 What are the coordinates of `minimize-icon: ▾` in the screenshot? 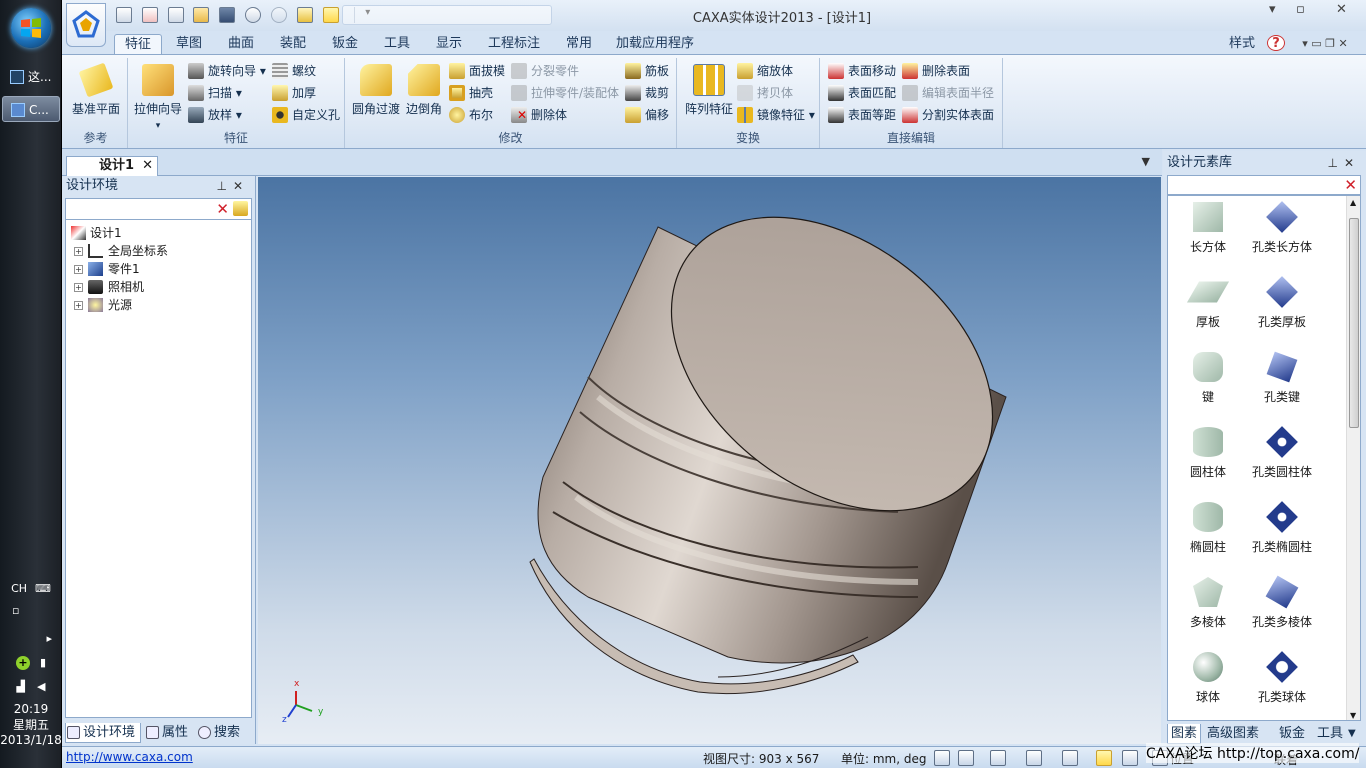 It's located at (1272, 9).